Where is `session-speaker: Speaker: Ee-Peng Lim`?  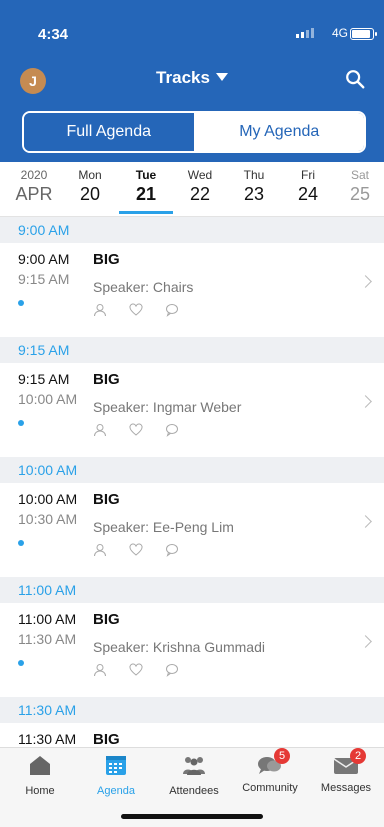
session-speaker: Speaker: Ee-Peng Lim is located at coordinates (163, 527).